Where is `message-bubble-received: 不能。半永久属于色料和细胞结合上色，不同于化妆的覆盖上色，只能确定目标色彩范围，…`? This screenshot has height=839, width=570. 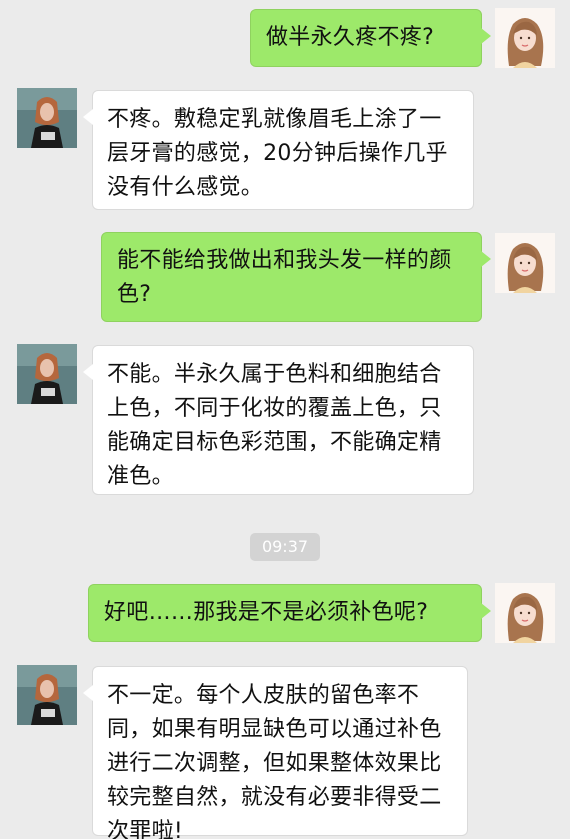 message-bubble-received: 不能。半永久属于色料和细胞结合上色，不同于化妆的覆盖上色，只能确定目标色彩范围，… is located at coordinates (278, 420).